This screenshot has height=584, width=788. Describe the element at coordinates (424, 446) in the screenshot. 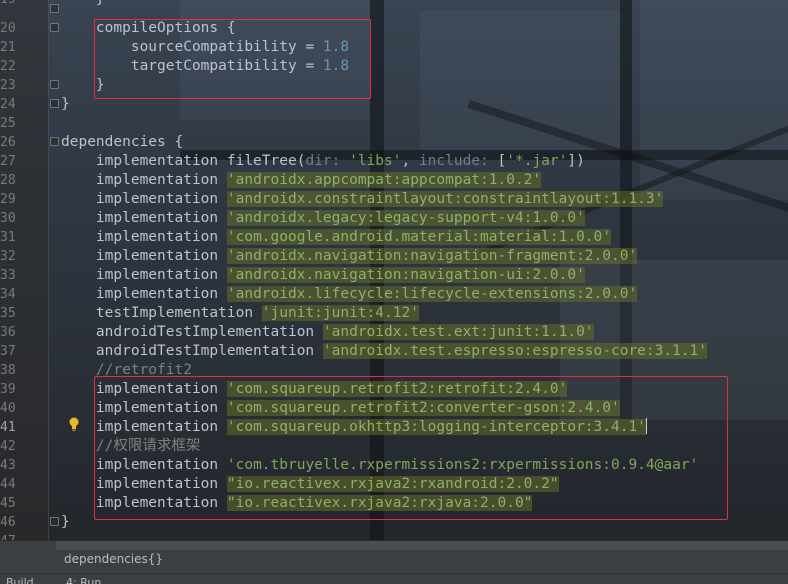

I see `code-line: //权限请求框架` at that location.